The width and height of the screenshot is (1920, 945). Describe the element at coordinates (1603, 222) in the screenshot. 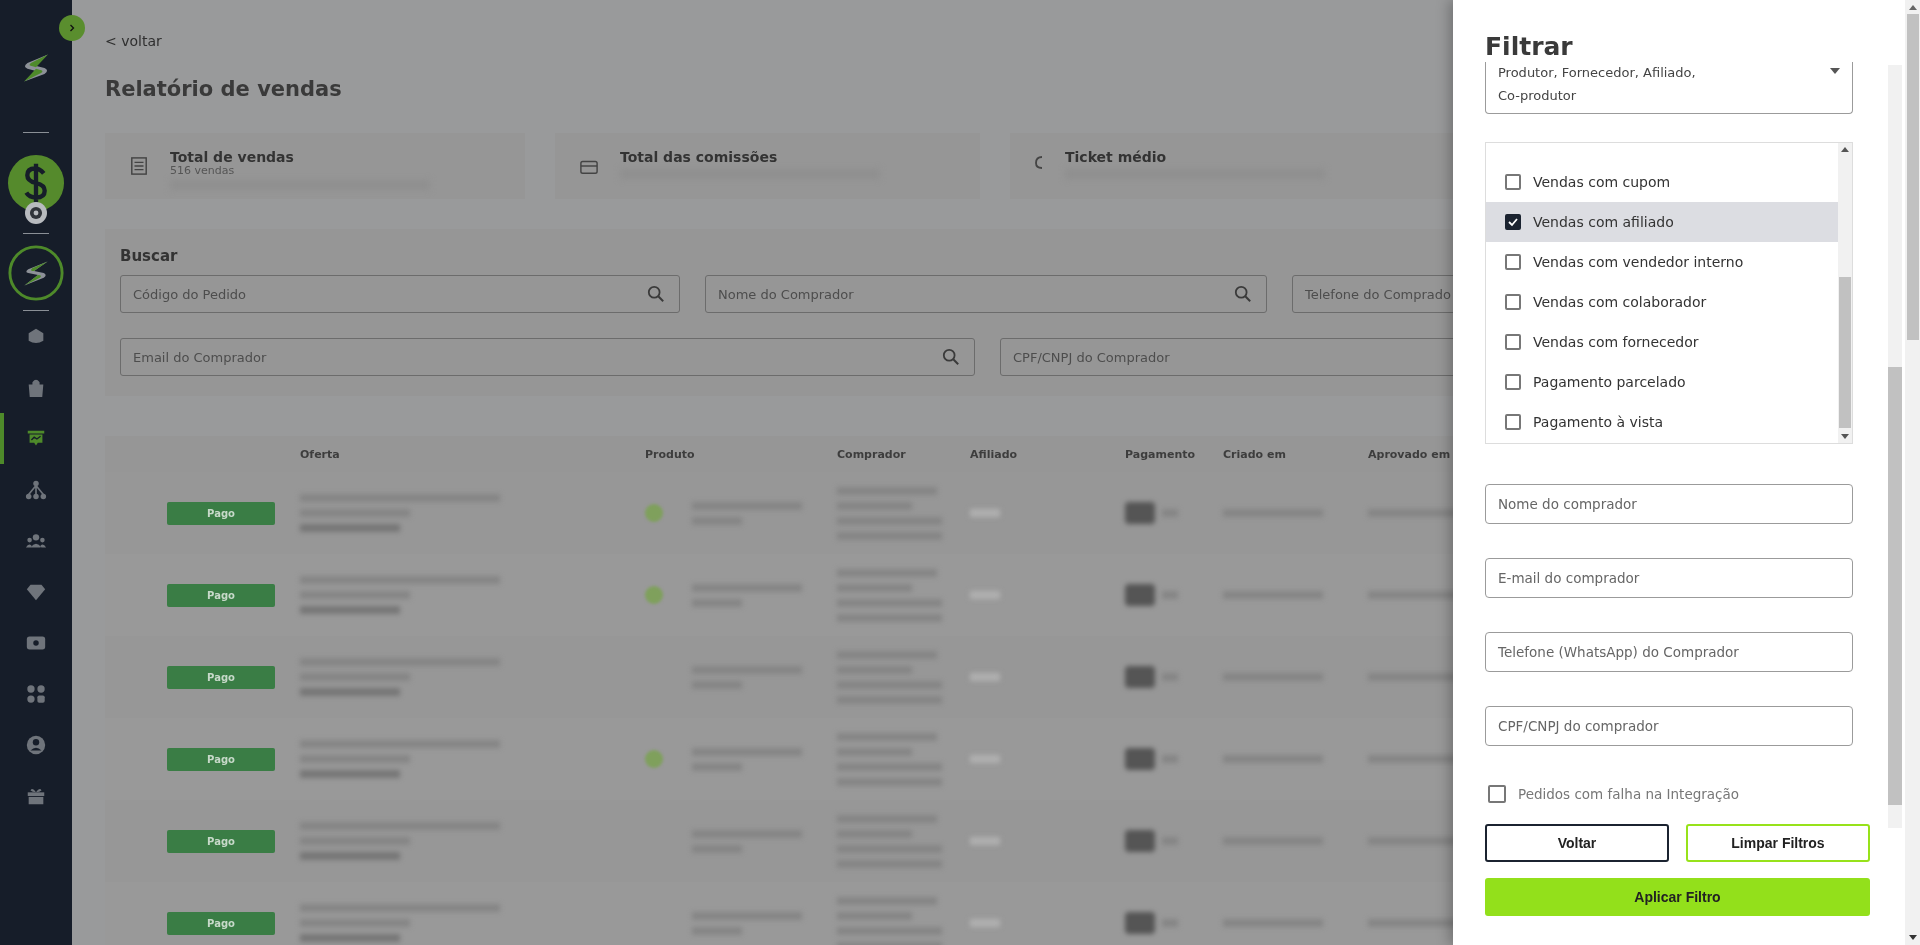

I see `option-label: Vendas com afiliado` at that location.